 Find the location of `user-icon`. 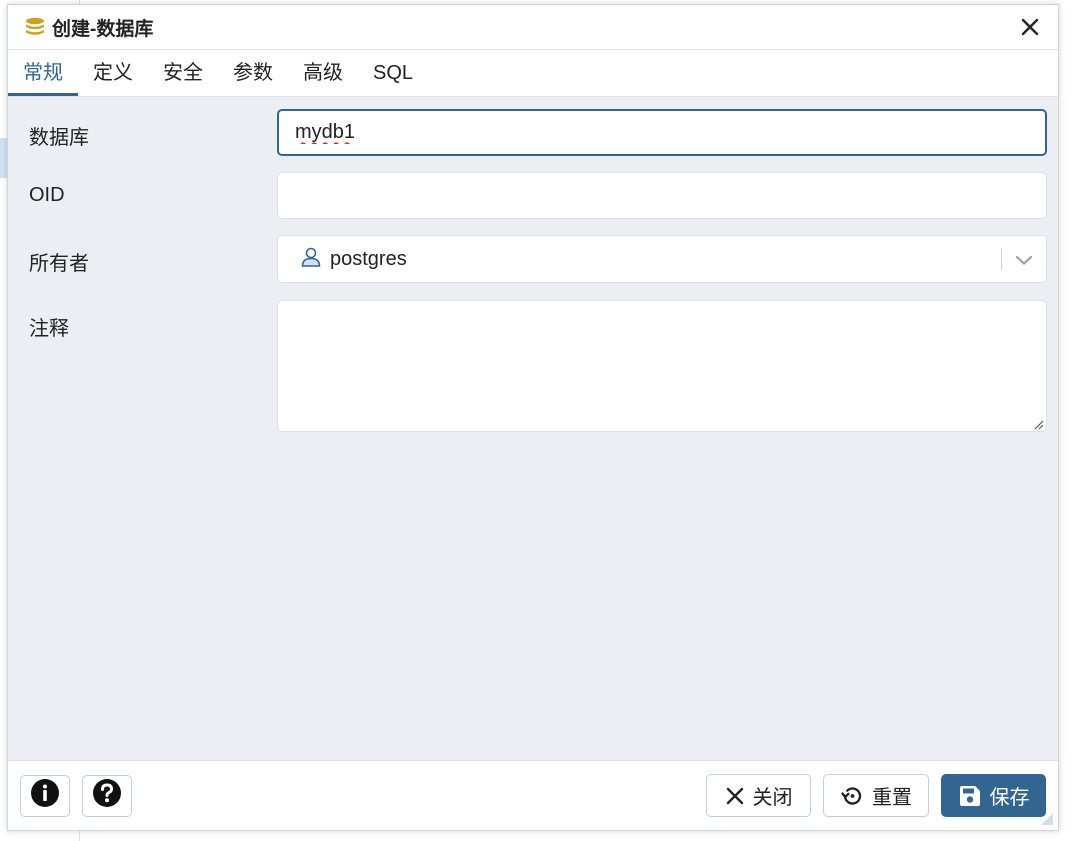

user-icon is located at coordinates (311, 259).